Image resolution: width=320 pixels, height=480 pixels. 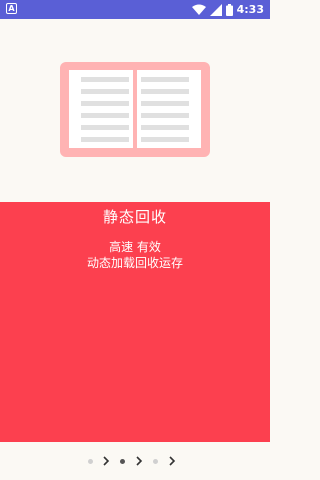 I want to click on status-time: 4:33, so click(x=250, y=9).